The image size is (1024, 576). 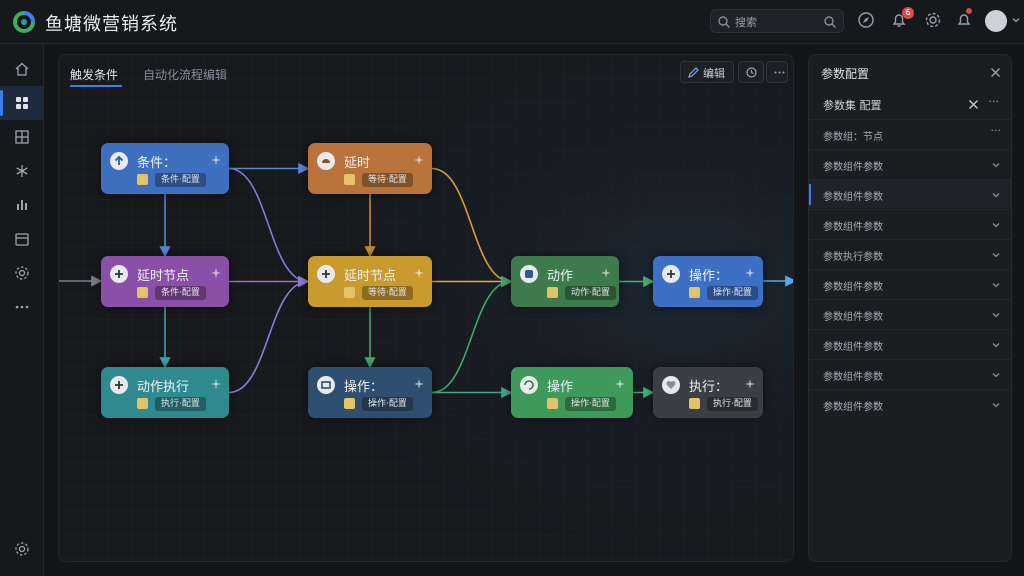 What do you see at coordinates (910, 253) in the screenshot?
I see `param-row: 参数执行参数` at bounding box center [910, 253].